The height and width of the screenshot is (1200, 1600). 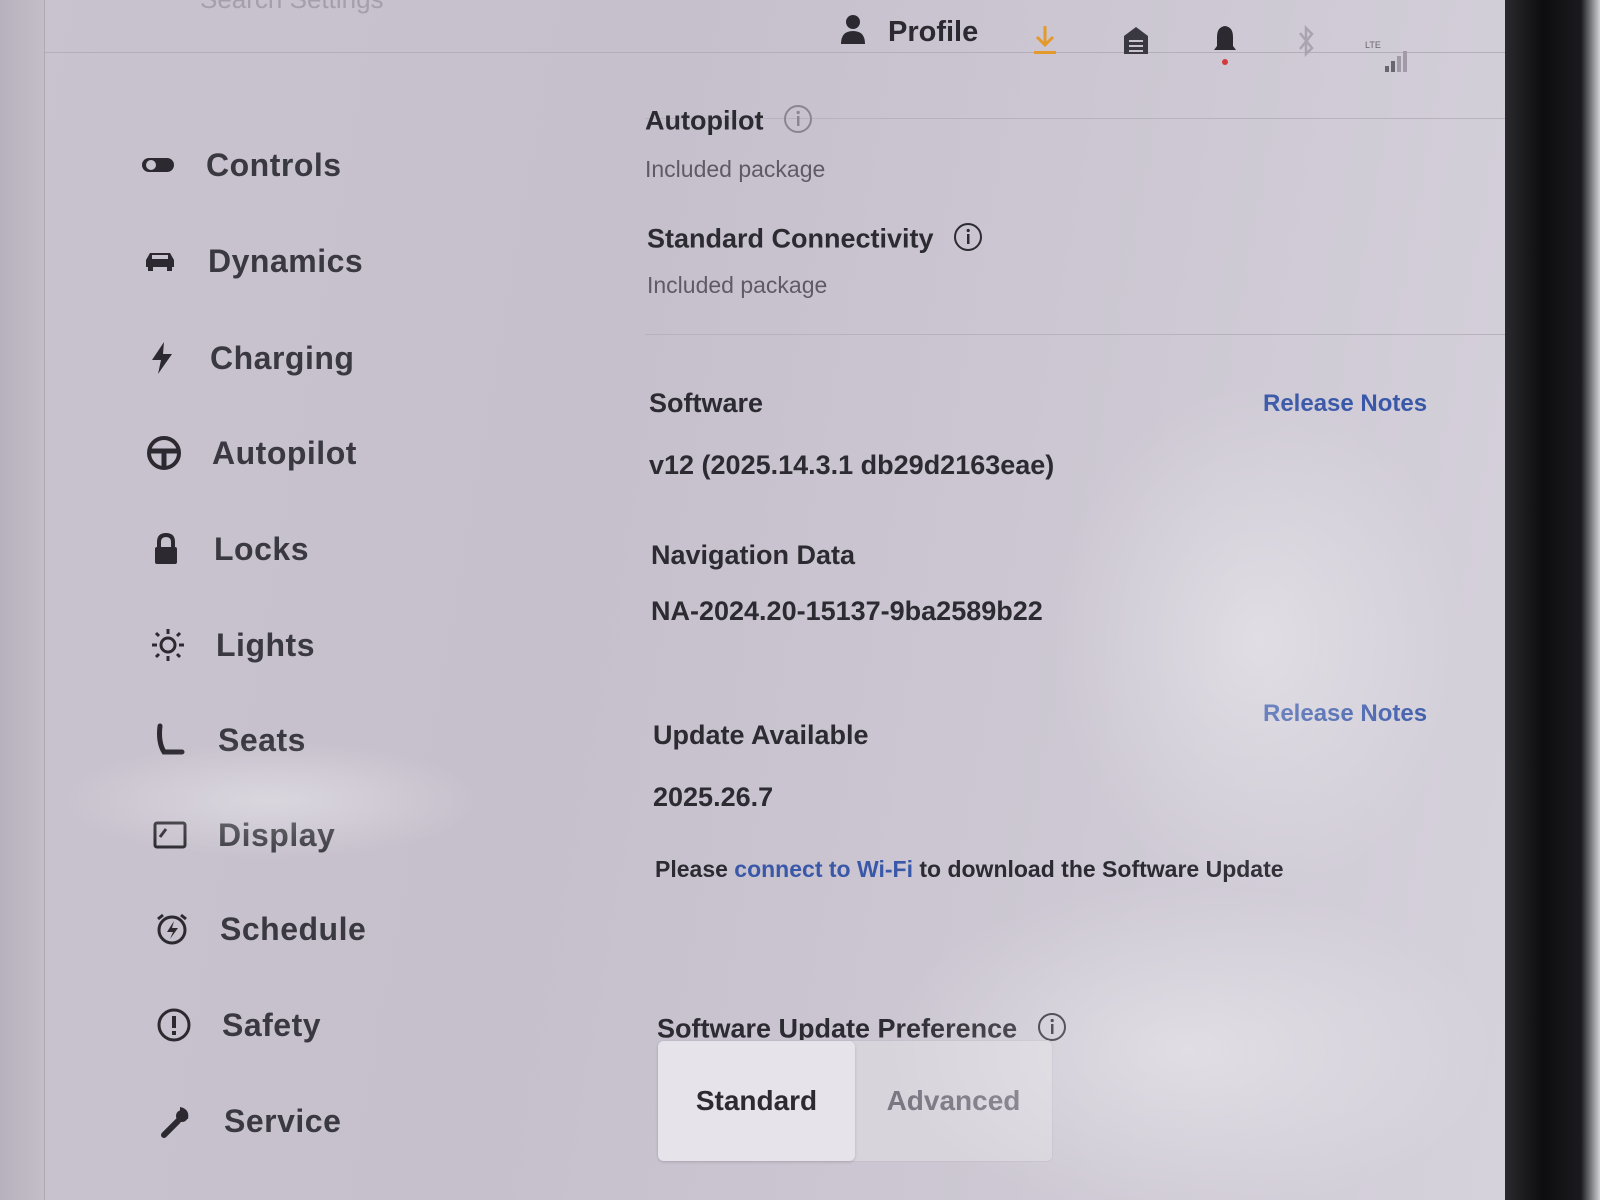 I want to click on steering-wheel-icon, so click(x=164, y=453).